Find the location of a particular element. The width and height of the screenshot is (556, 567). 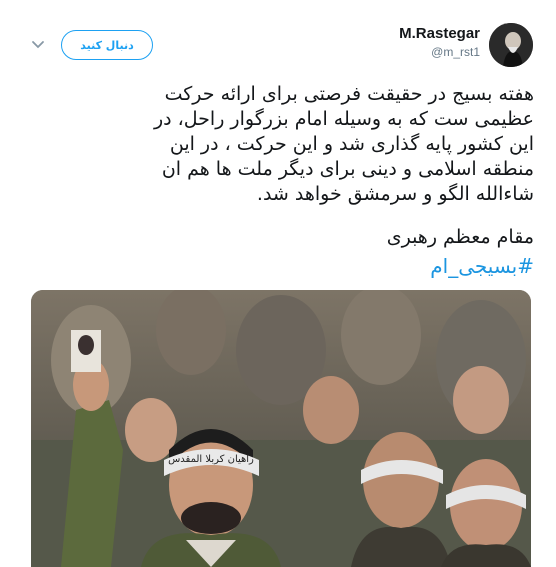

hashtag-link: #بسیجی_ام is located at coordinates (482, 266).